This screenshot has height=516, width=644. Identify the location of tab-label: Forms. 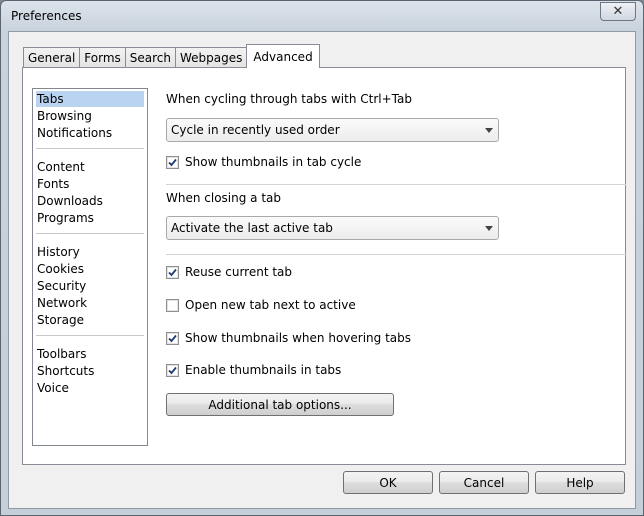
(102, 58).